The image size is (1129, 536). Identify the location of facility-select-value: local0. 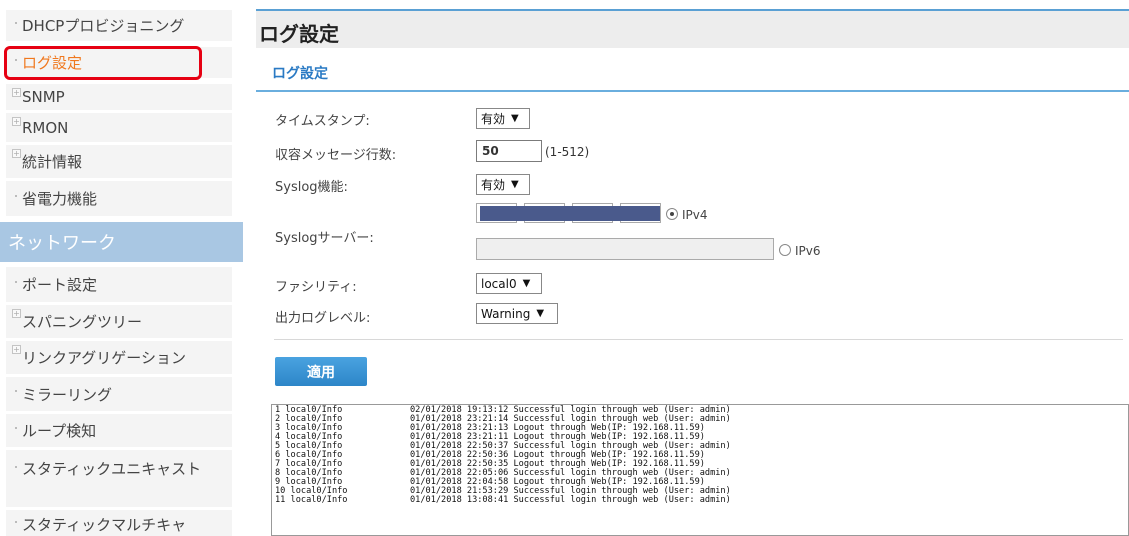
(499, 283).